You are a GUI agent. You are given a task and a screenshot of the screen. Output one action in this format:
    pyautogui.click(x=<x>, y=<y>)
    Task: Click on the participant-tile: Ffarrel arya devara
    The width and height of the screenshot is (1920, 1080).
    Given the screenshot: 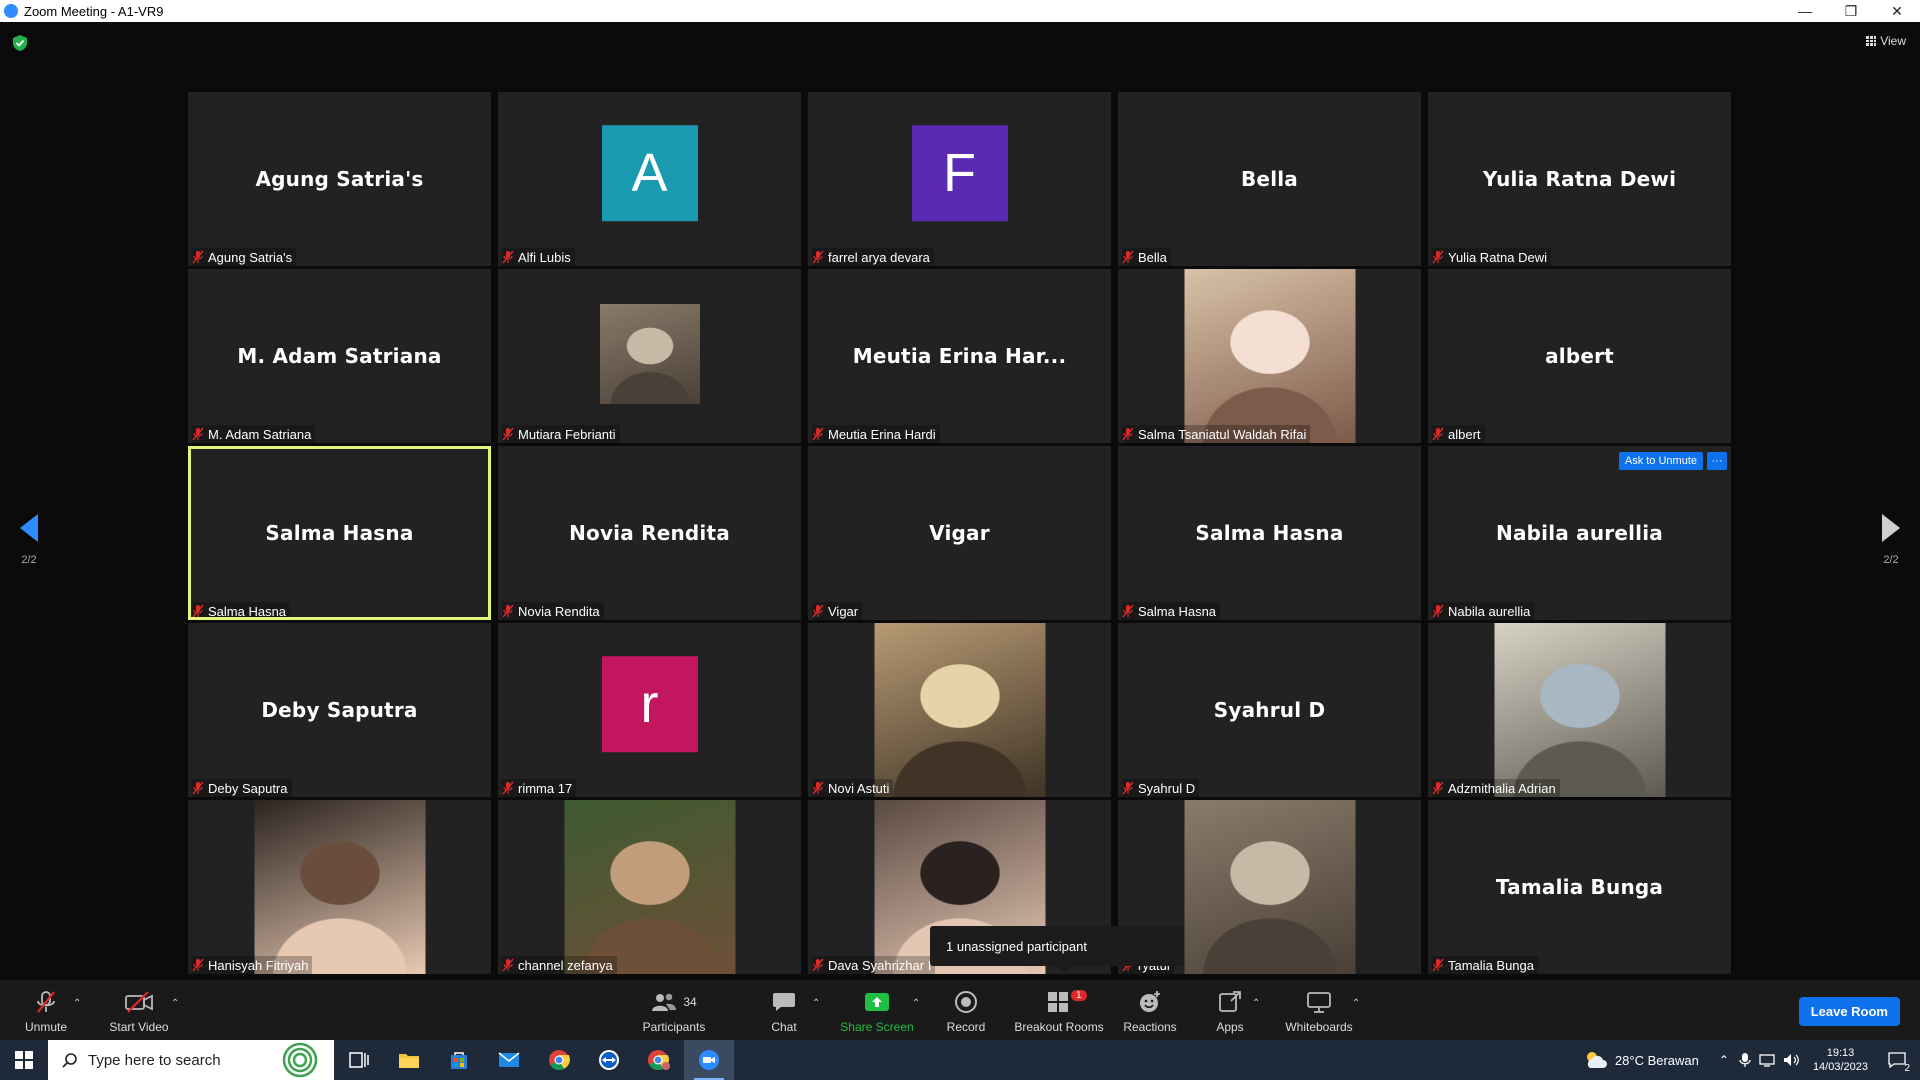 What is the action you would take?
    pyautogui.click(x=959, y=179)
    